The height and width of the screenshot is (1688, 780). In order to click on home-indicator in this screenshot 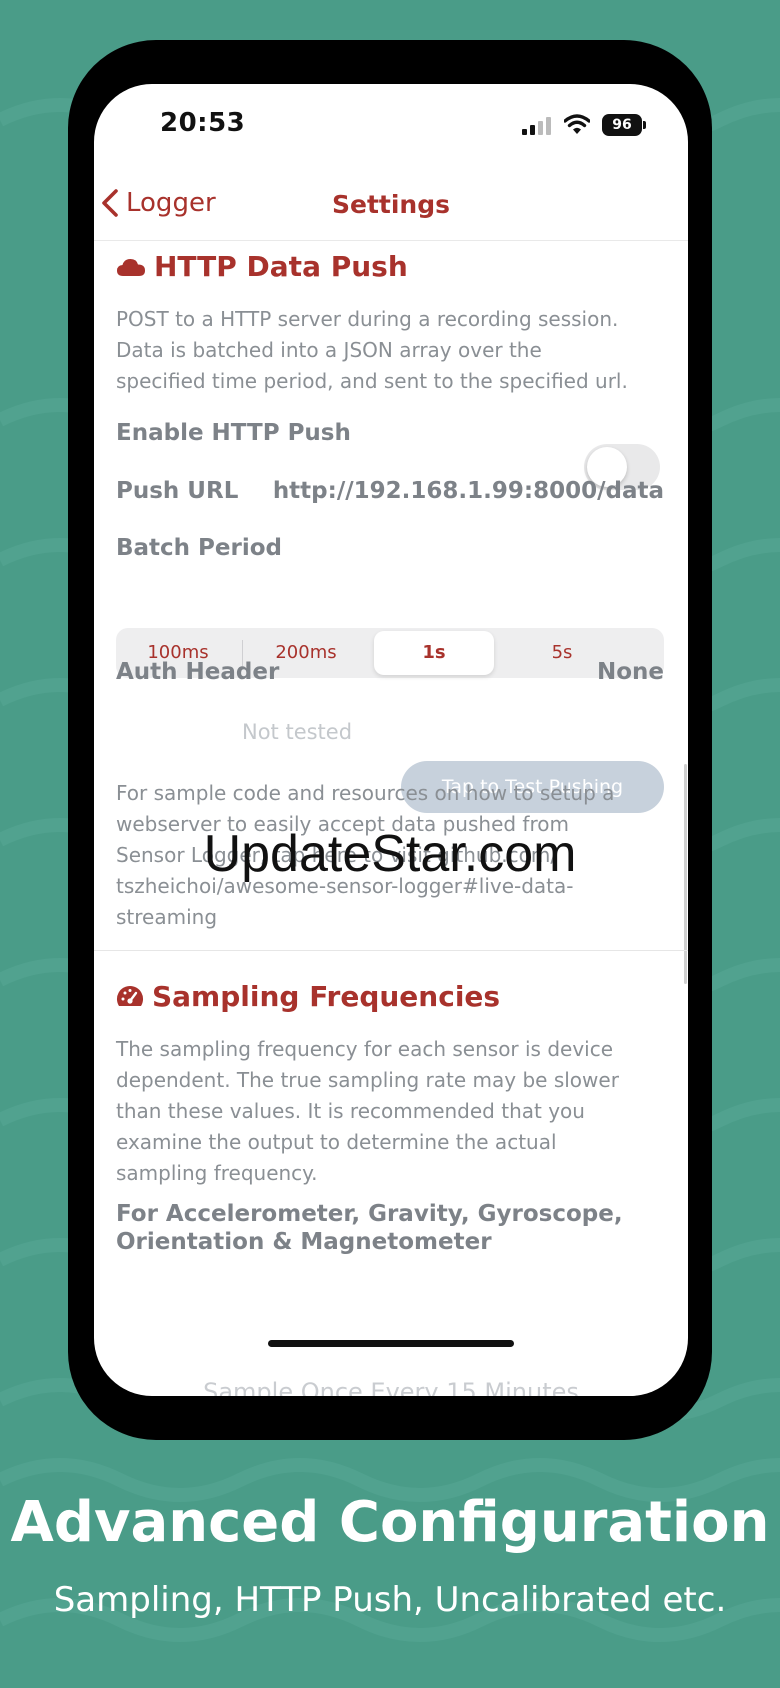, I will do `click(391, 1343)`.